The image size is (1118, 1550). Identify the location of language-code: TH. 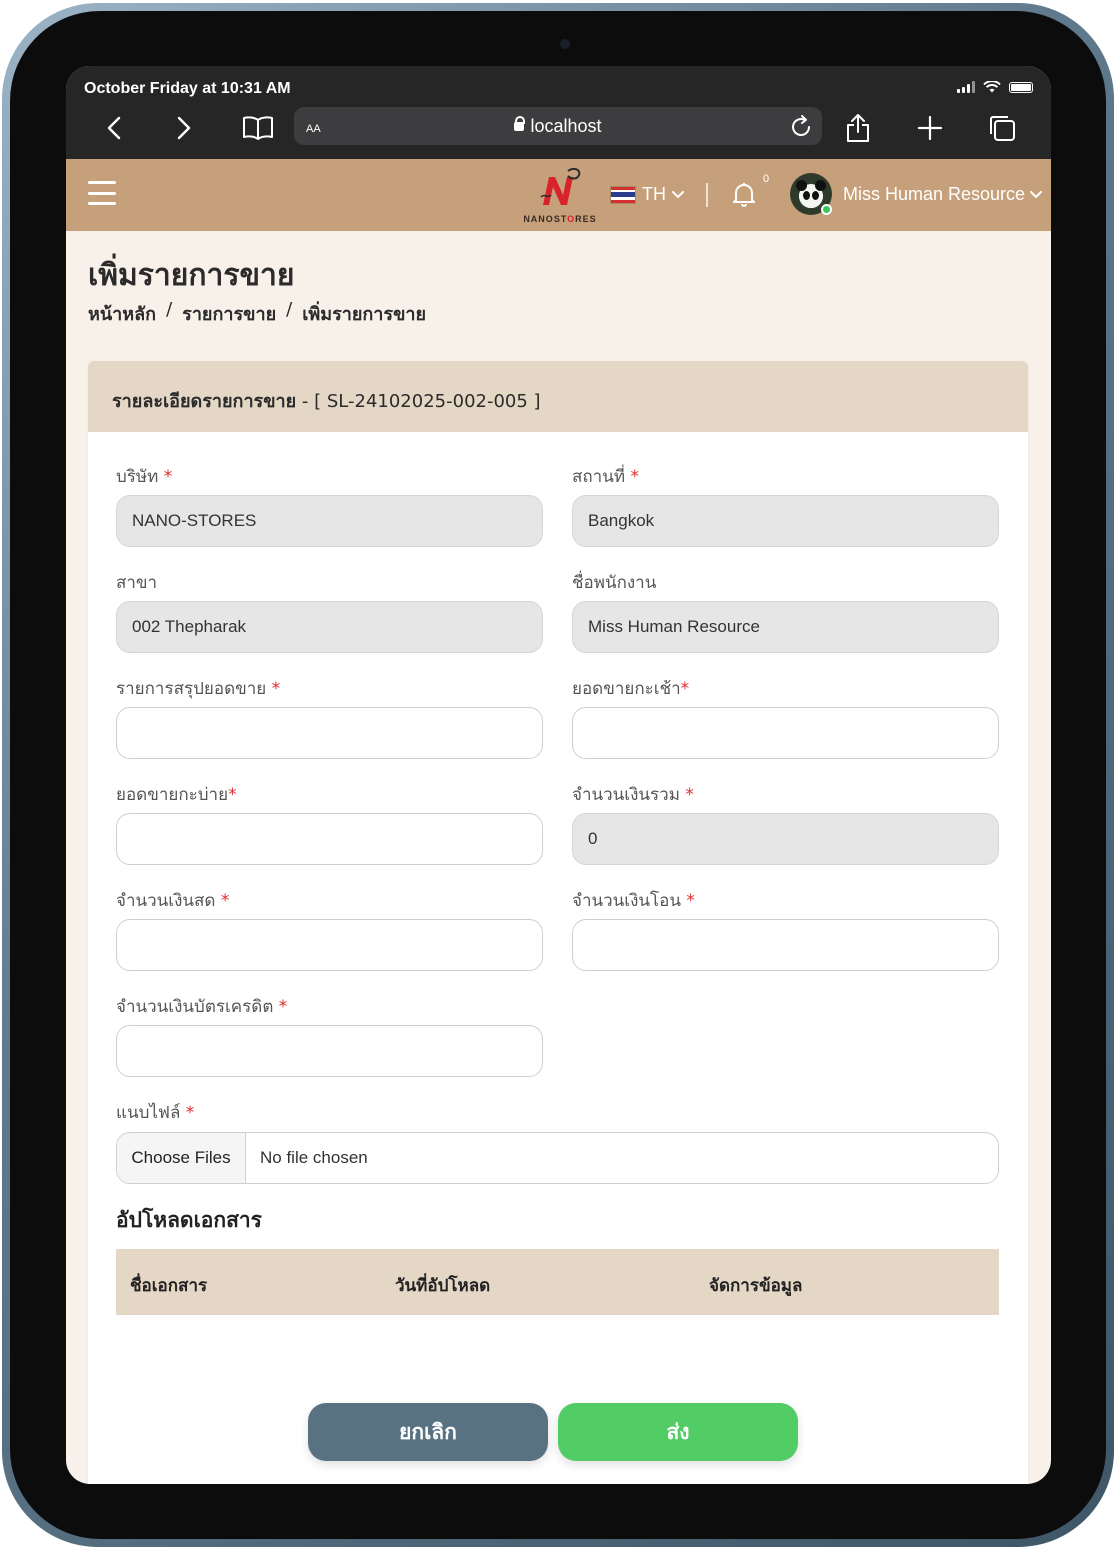
(654, 194).